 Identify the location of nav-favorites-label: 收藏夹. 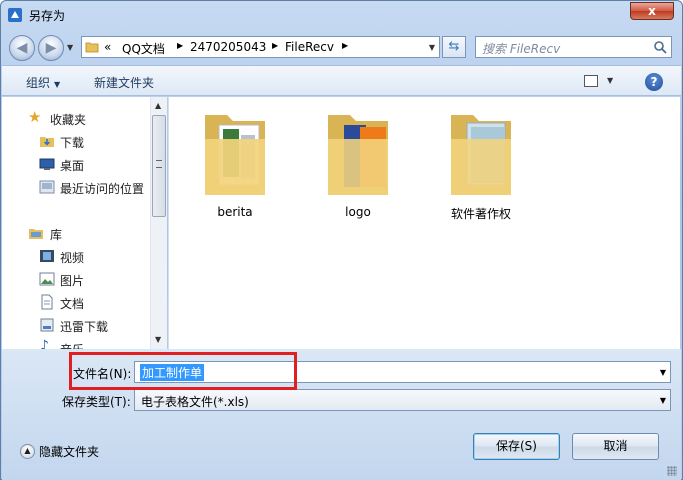
(68, 120).